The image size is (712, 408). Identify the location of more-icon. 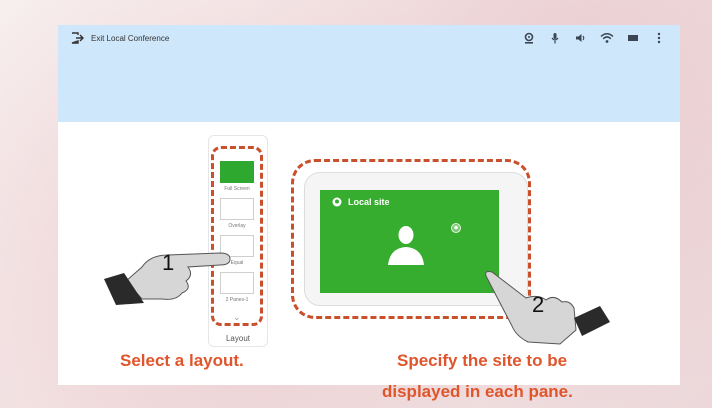
(659, 38).